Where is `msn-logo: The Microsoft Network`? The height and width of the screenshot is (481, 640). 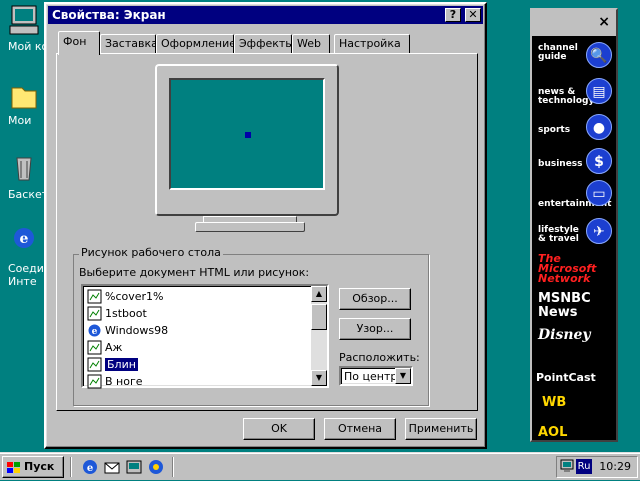 msn-logo: The Microsoft Network is located at coordinates (567, 268).